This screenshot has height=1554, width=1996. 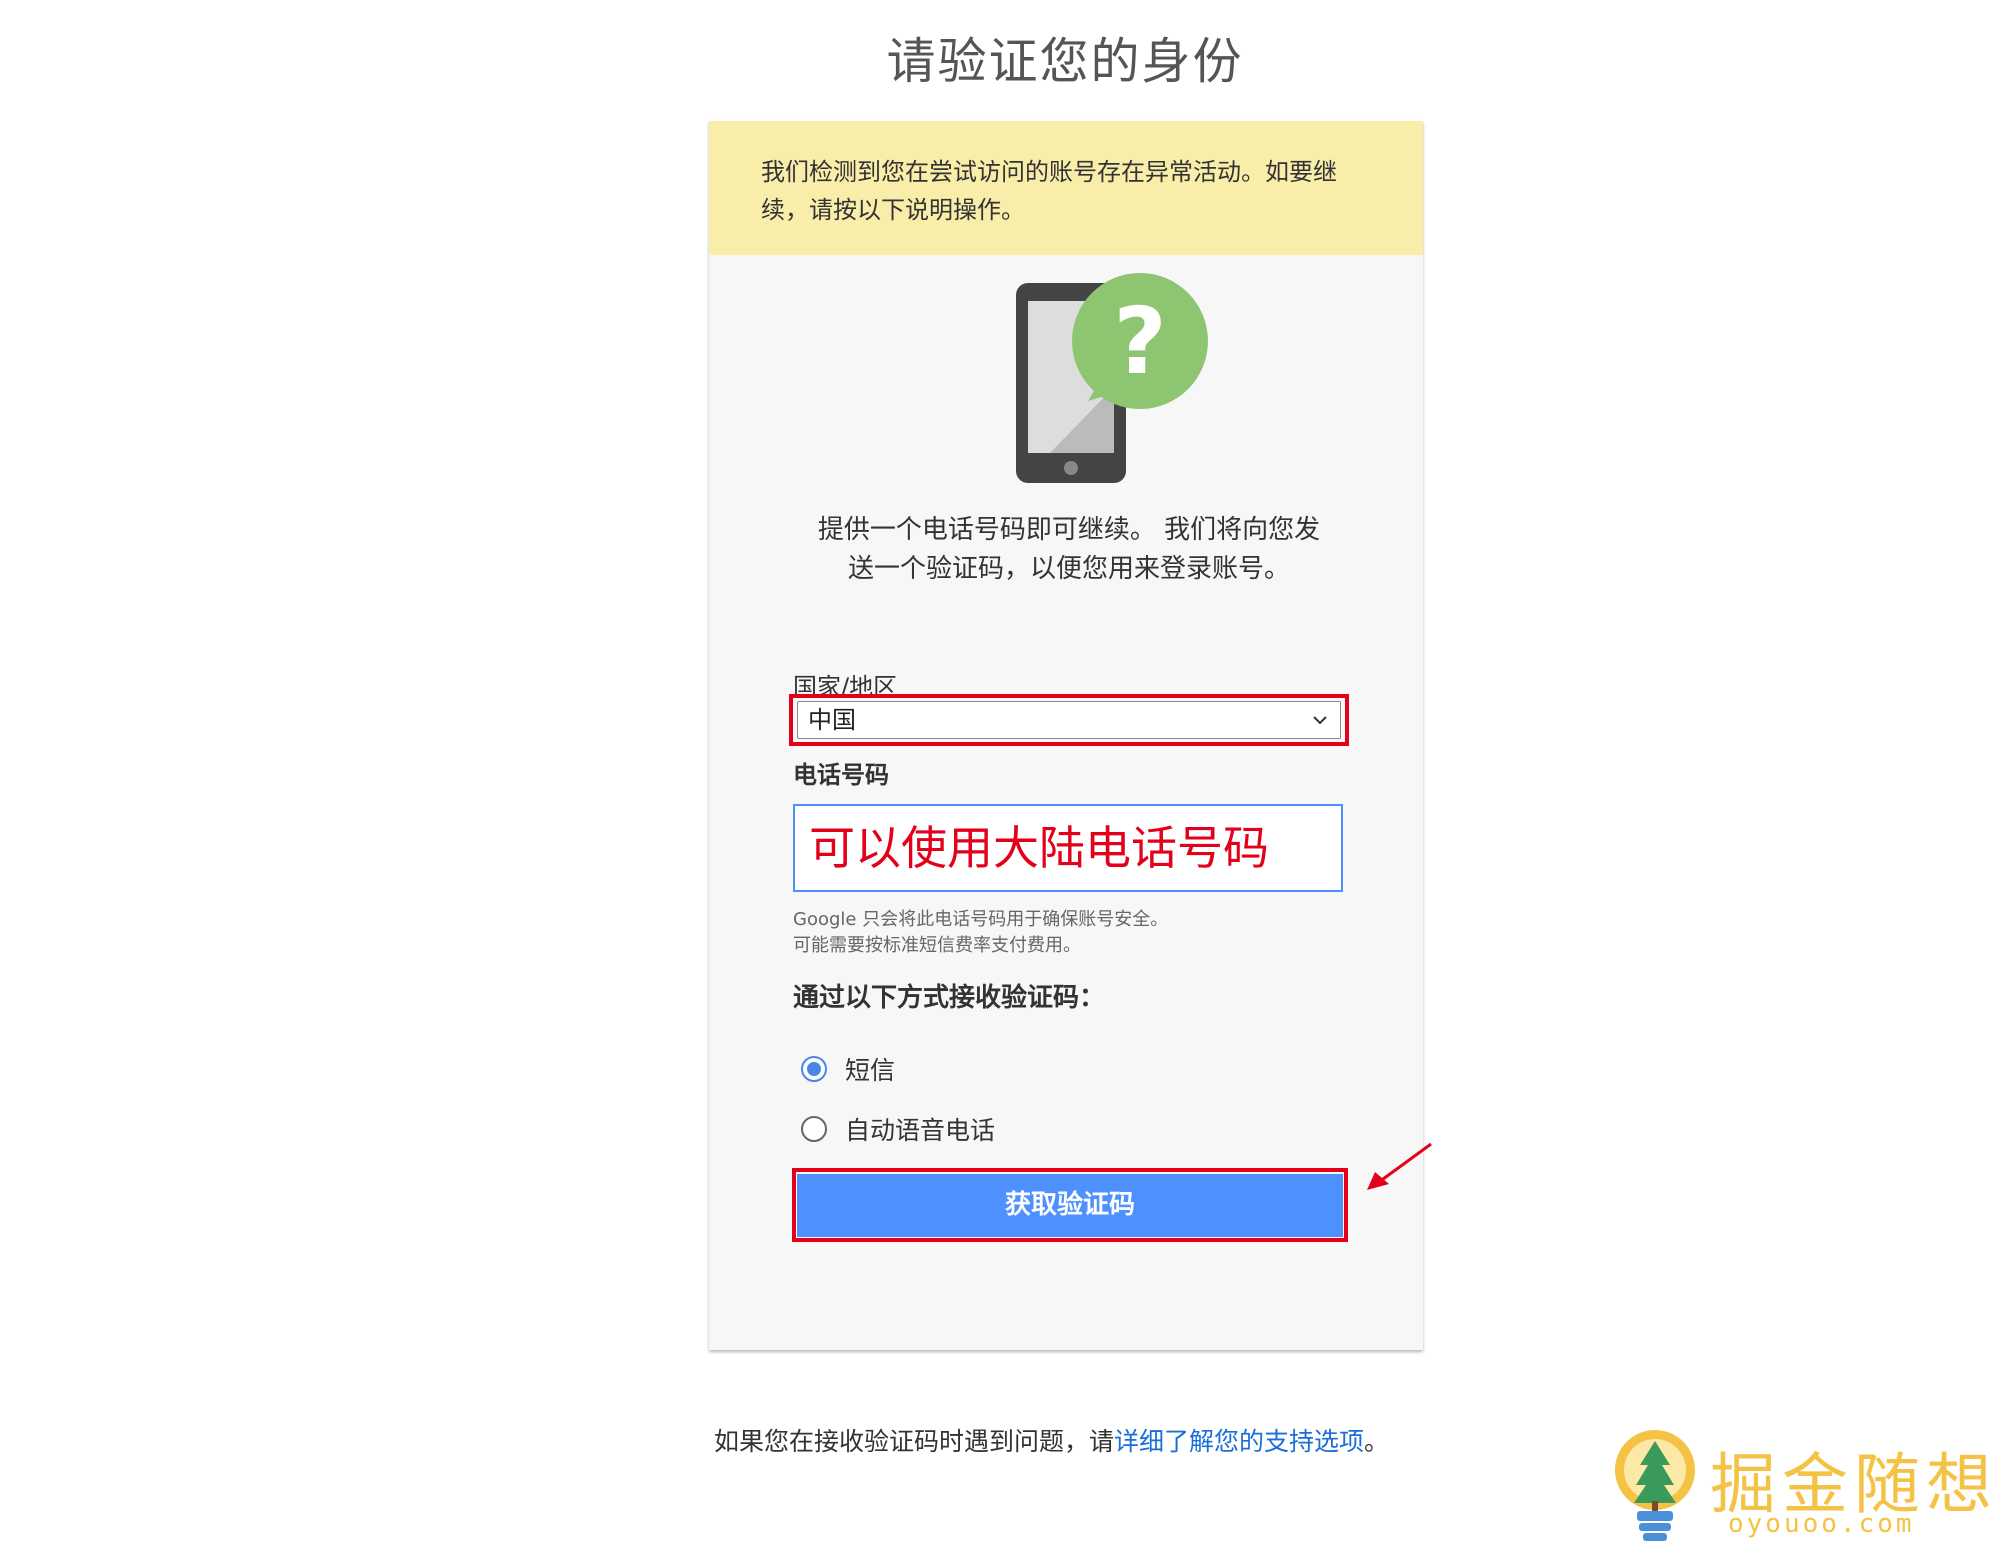 I want to click on support-options-link: 详细了解您的支持选项, so click(x=1239, y=1441).